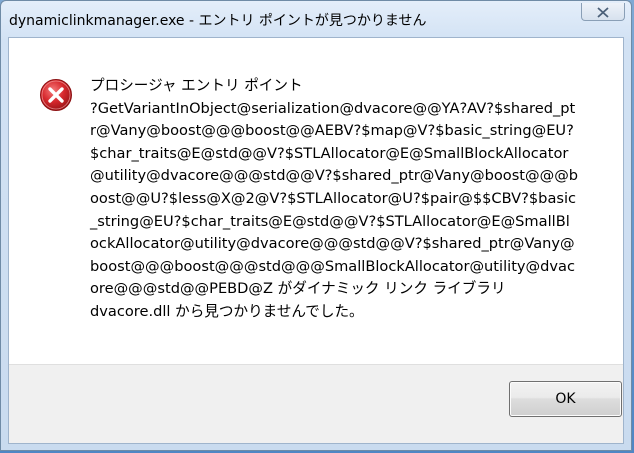 The width and height of the screenshot is (634, 453). What do you see at coordinates (196, 85) in the screenshot?
I see `message-line: プロシージャ エントリ ポイント` at bounding box center [196, 85].